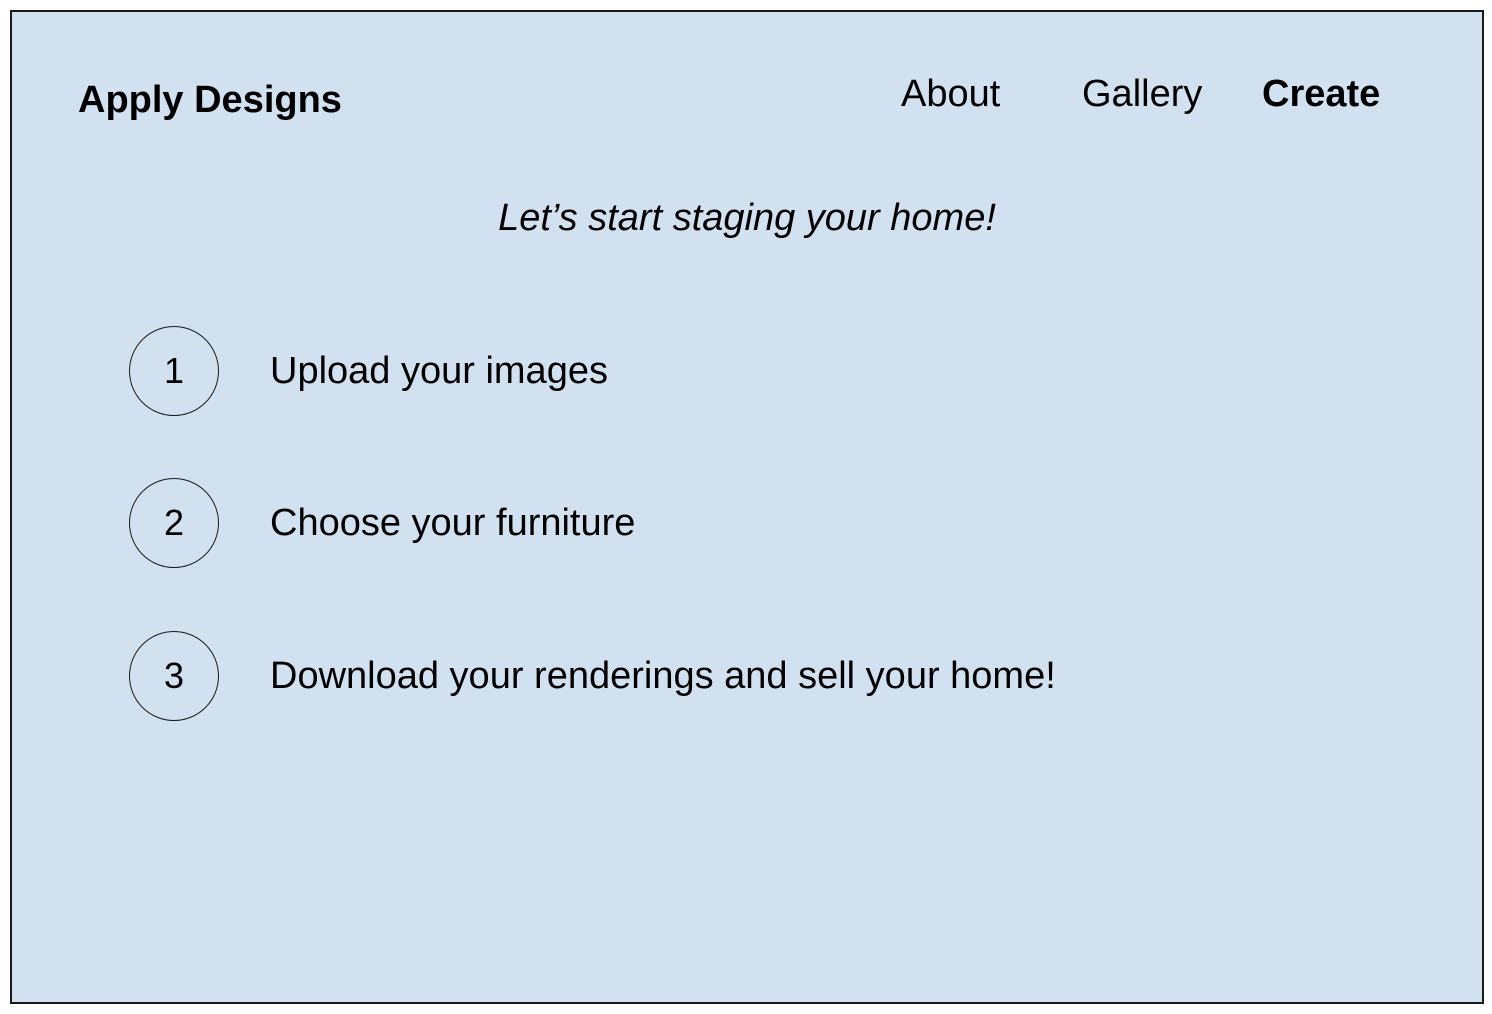  What do you see at coordinates (453, 523) in the screenshot?
I see `step-label: Choose your furniture` at bounding box center [453, 523].